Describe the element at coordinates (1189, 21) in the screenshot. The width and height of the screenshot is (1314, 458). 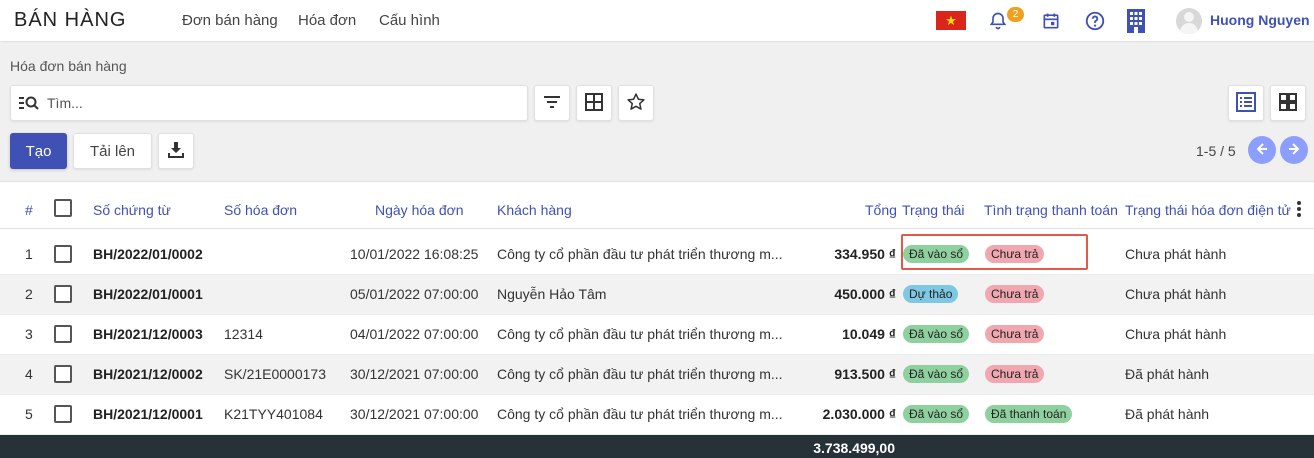
I see `avatar` at that location.